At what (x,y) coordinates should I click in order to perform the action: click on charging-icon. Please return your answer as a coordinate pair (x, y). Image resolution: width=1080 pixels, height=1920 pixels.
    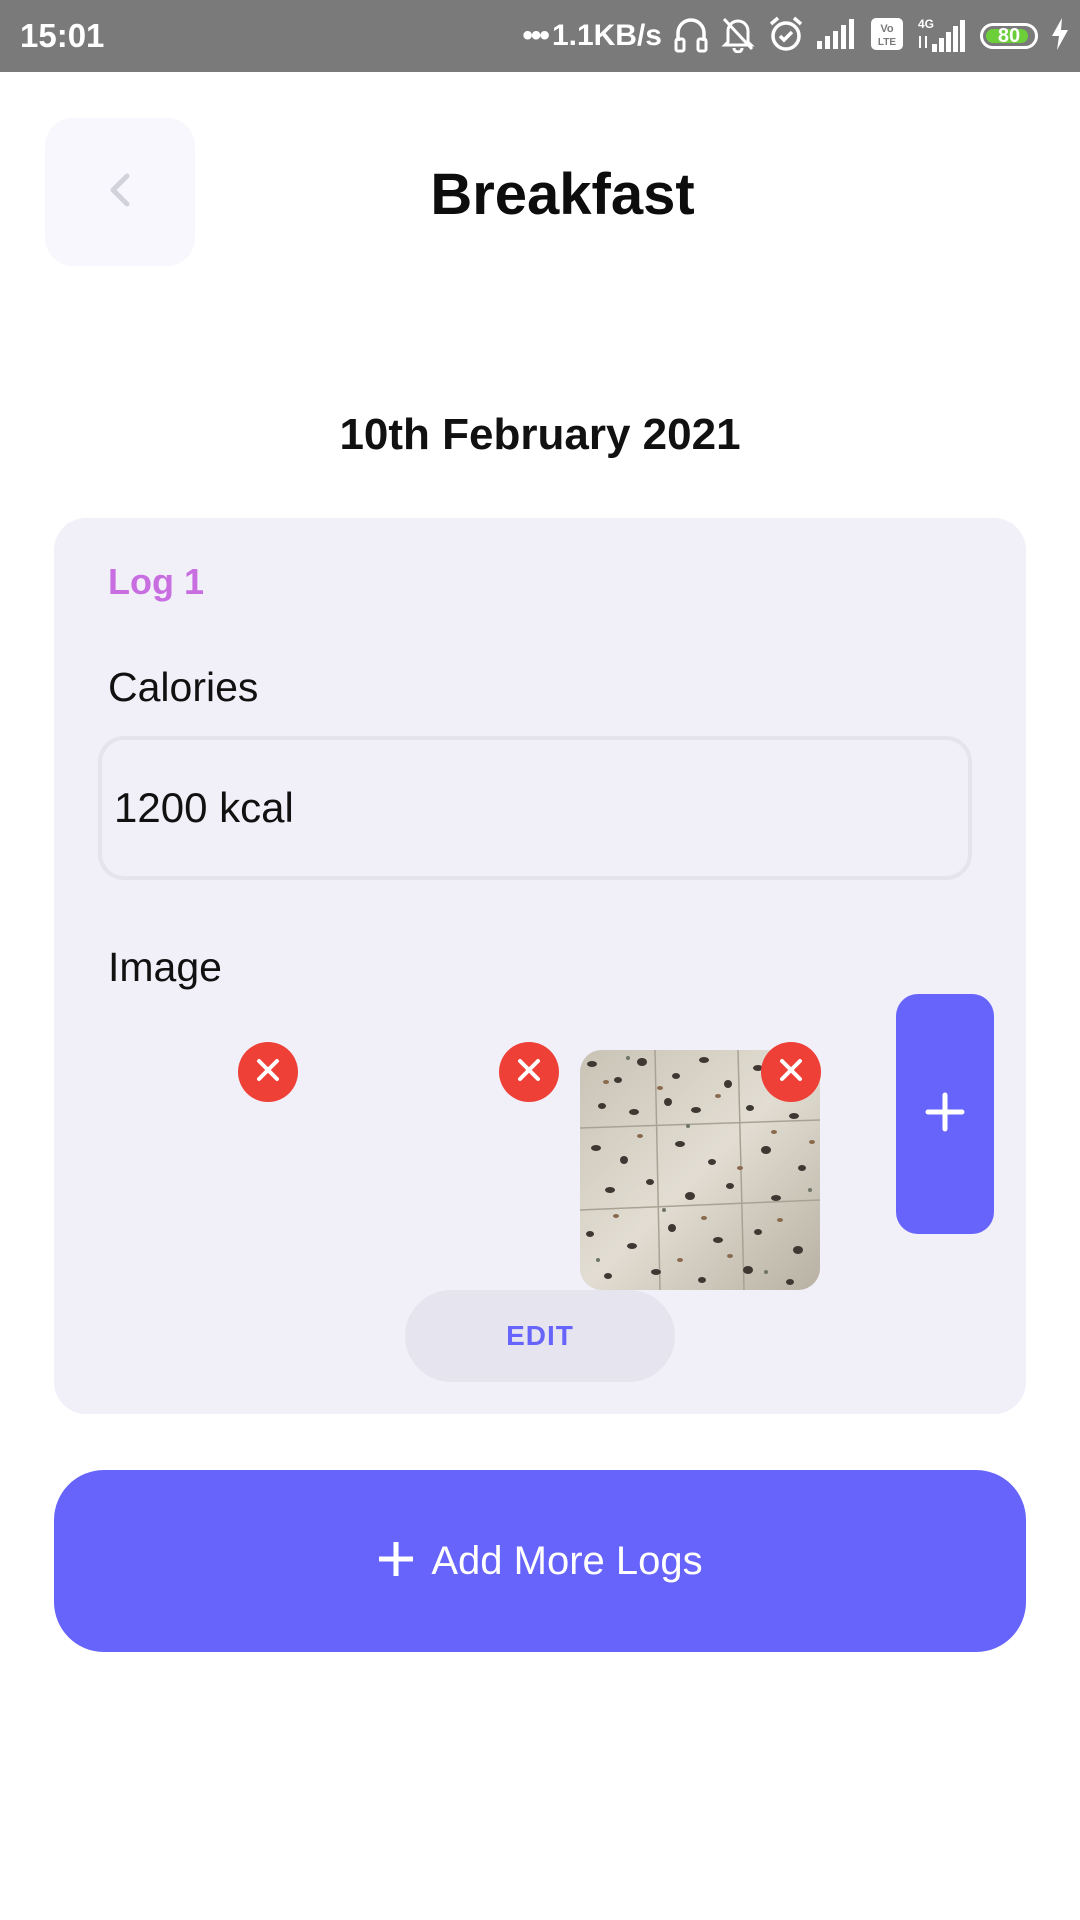
    Looking at the image, I should click on (1060, 36).